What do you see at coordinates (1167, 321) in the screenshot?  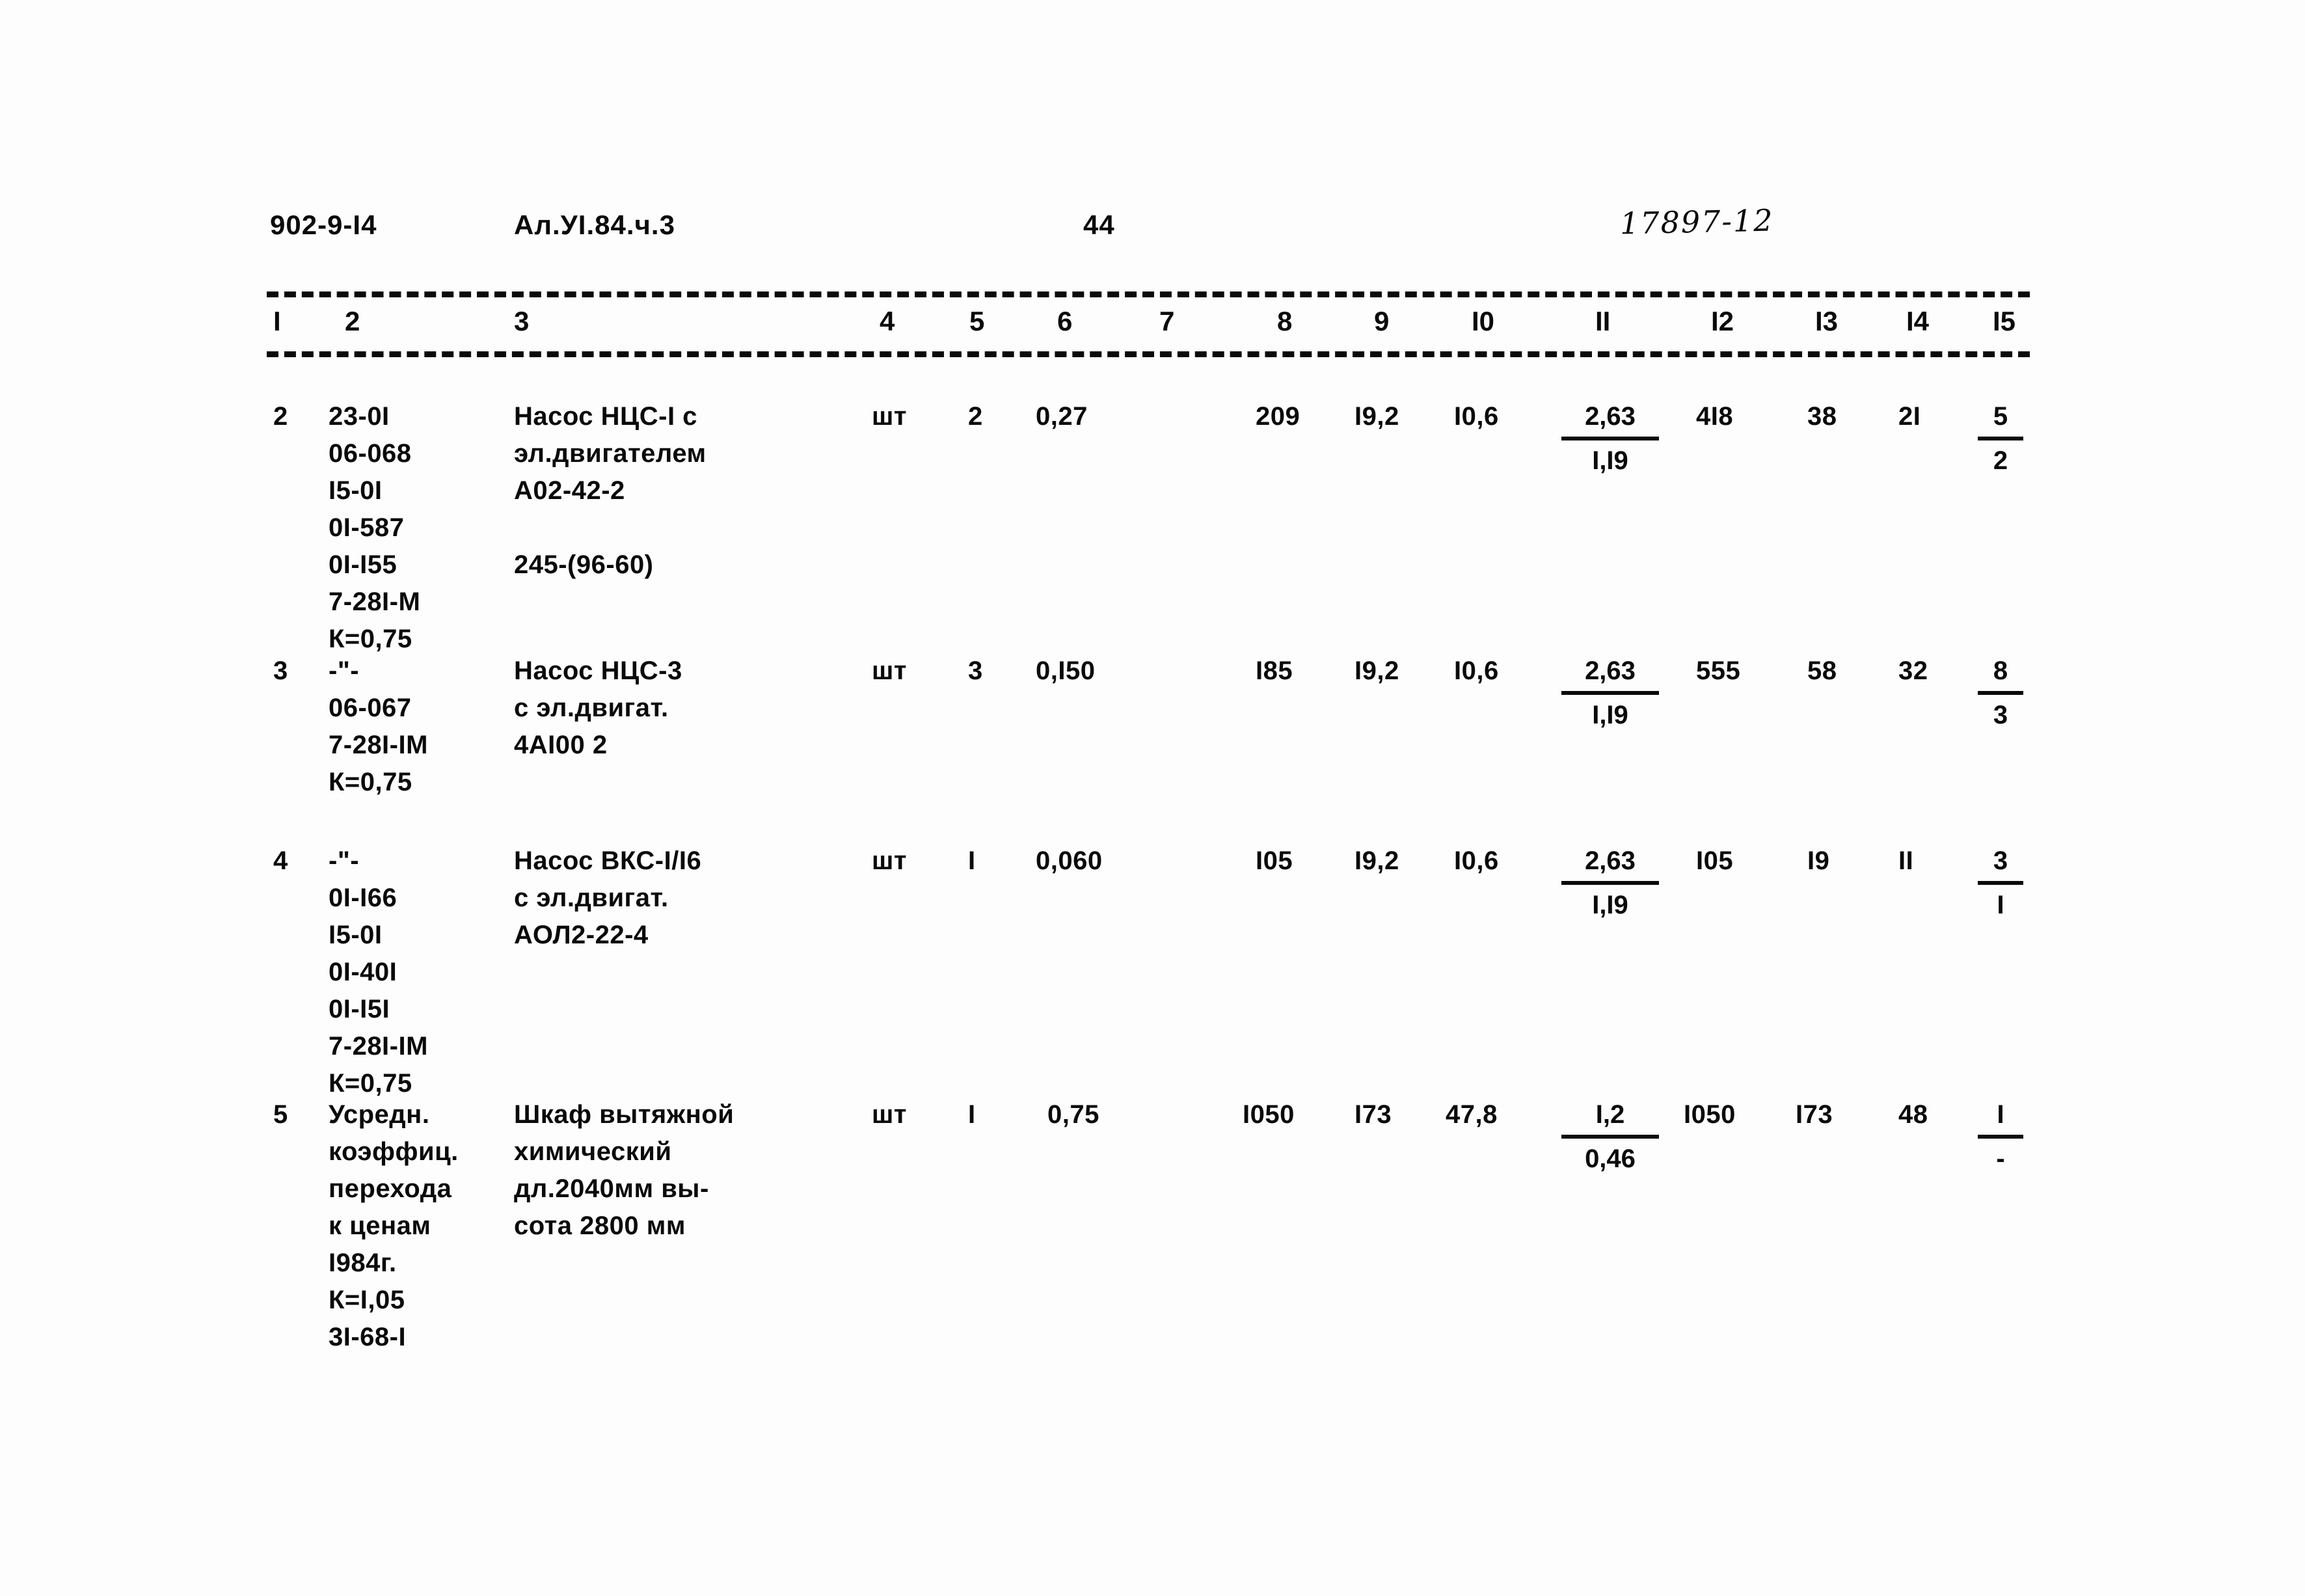 I see `column-header-7: 7` at bounding box center [1167, 321].